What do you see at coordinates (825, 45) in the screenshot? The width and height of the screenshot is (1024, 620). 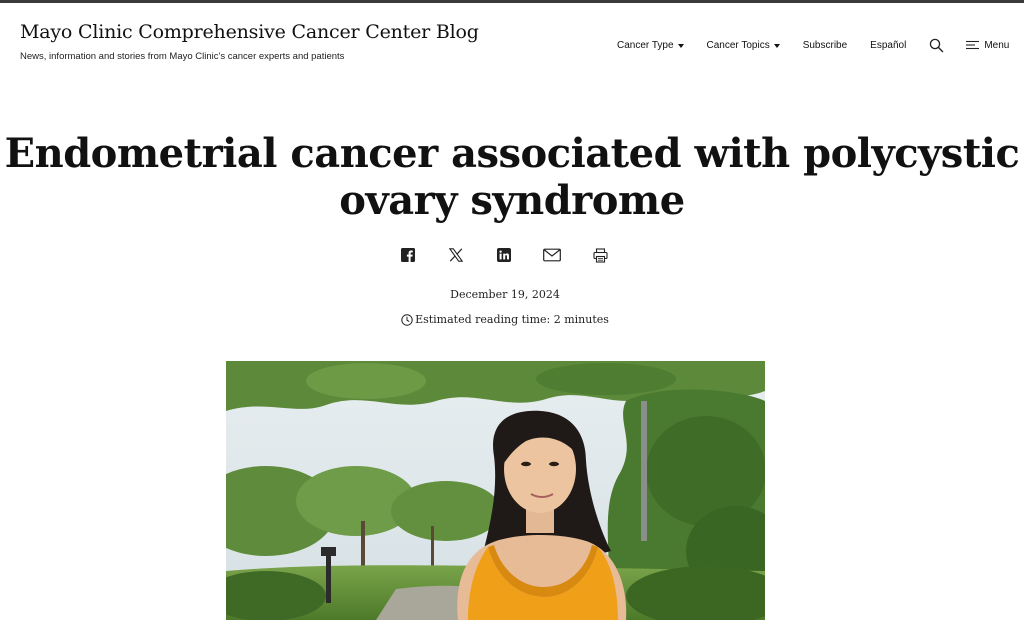 I see `nav-subscribe: Subscribe` at bounding box center [825, 45].